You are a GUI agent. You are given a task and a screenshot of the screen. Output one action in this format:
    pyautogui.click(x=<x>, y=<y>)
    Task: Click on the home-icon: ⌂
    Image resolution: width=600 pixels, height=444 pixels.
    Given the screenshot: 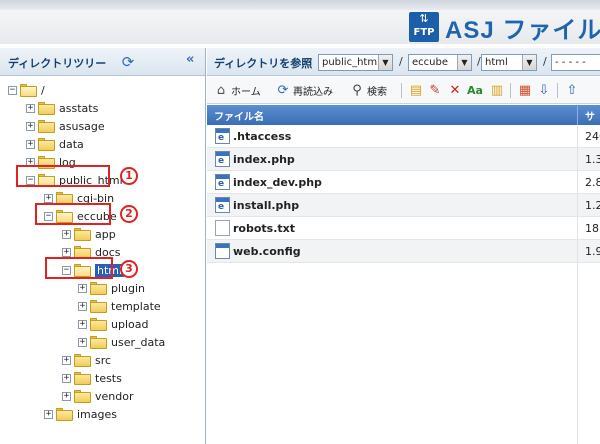 What is the action you would take?
    pyautogui.click(x=221, y=90)
    